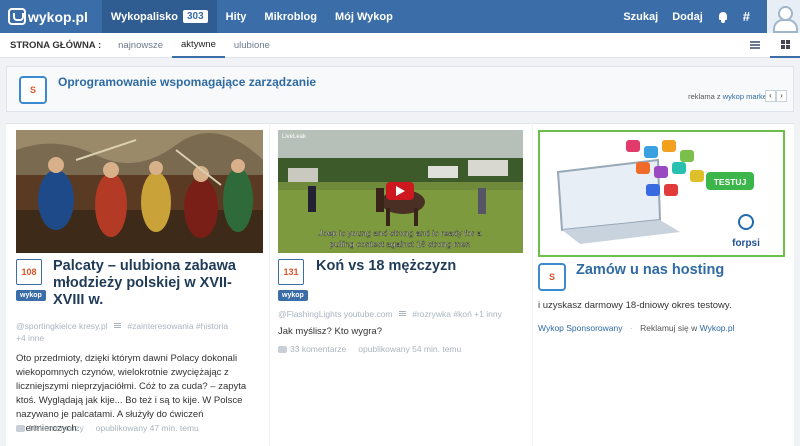 This screenshot has width=800, height=446. I want to click on ad-arrows: ‹ ›, so click(776, 96).